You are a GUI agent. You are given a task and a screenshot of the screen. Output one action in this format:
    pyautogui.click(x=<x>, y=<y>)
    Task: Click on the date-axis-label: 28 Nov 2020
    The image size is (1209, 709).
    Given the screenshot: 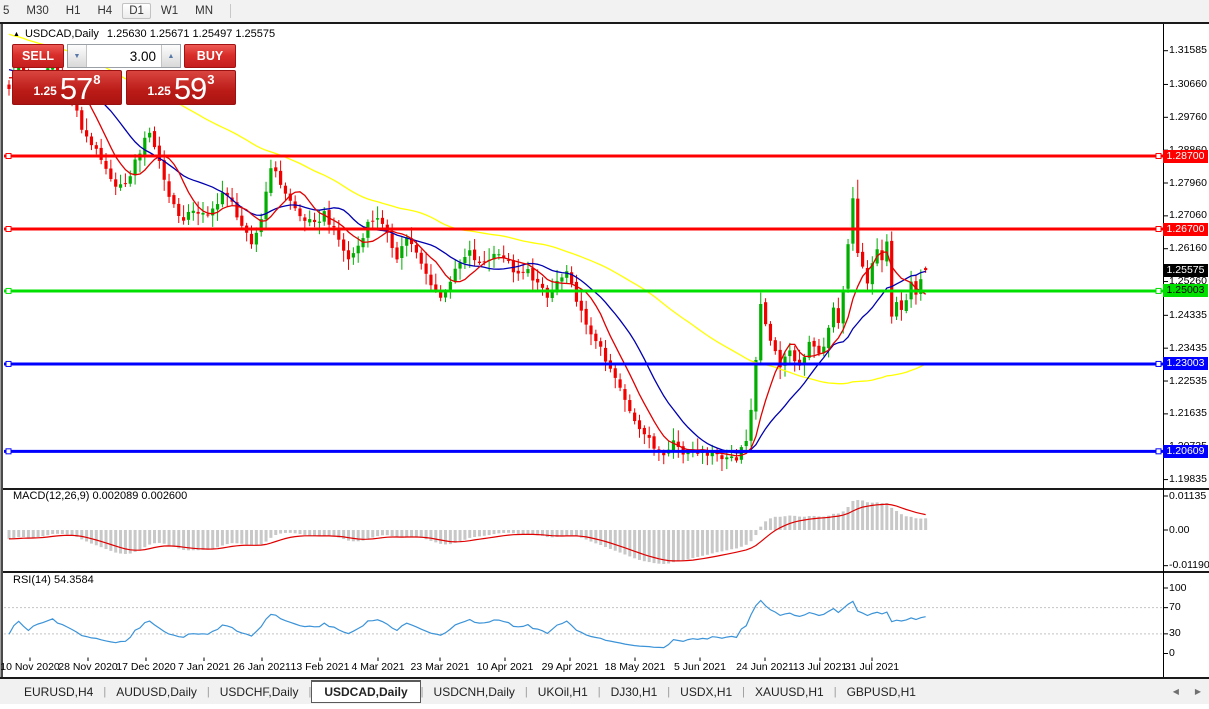 What is the action you would take?
    pyautogui.click(x=88, y=667)
    